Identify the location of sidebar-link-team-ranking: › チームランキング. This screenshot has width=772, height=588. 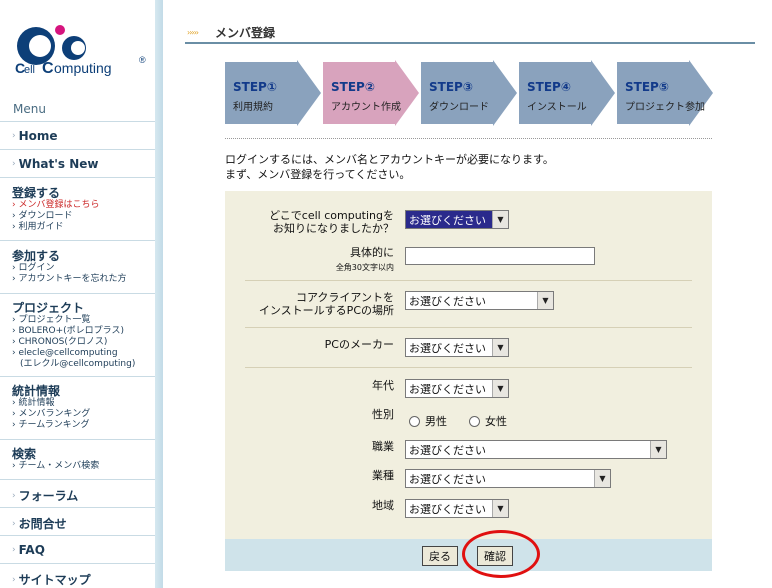
(50, 425).